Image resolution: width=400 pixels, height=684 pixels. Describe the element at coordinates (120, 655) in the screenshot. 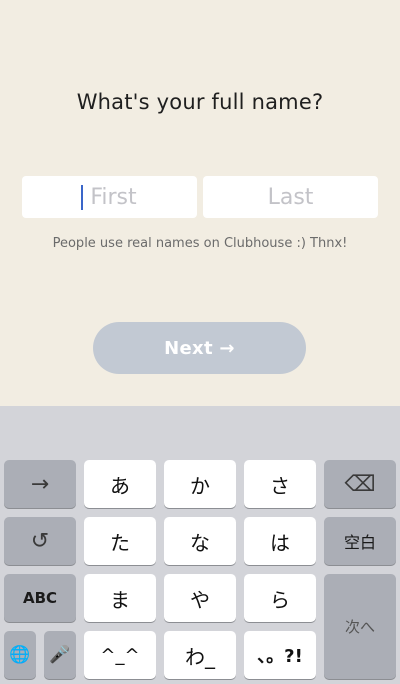

I see `key-emoticon: ^_^` at that location.